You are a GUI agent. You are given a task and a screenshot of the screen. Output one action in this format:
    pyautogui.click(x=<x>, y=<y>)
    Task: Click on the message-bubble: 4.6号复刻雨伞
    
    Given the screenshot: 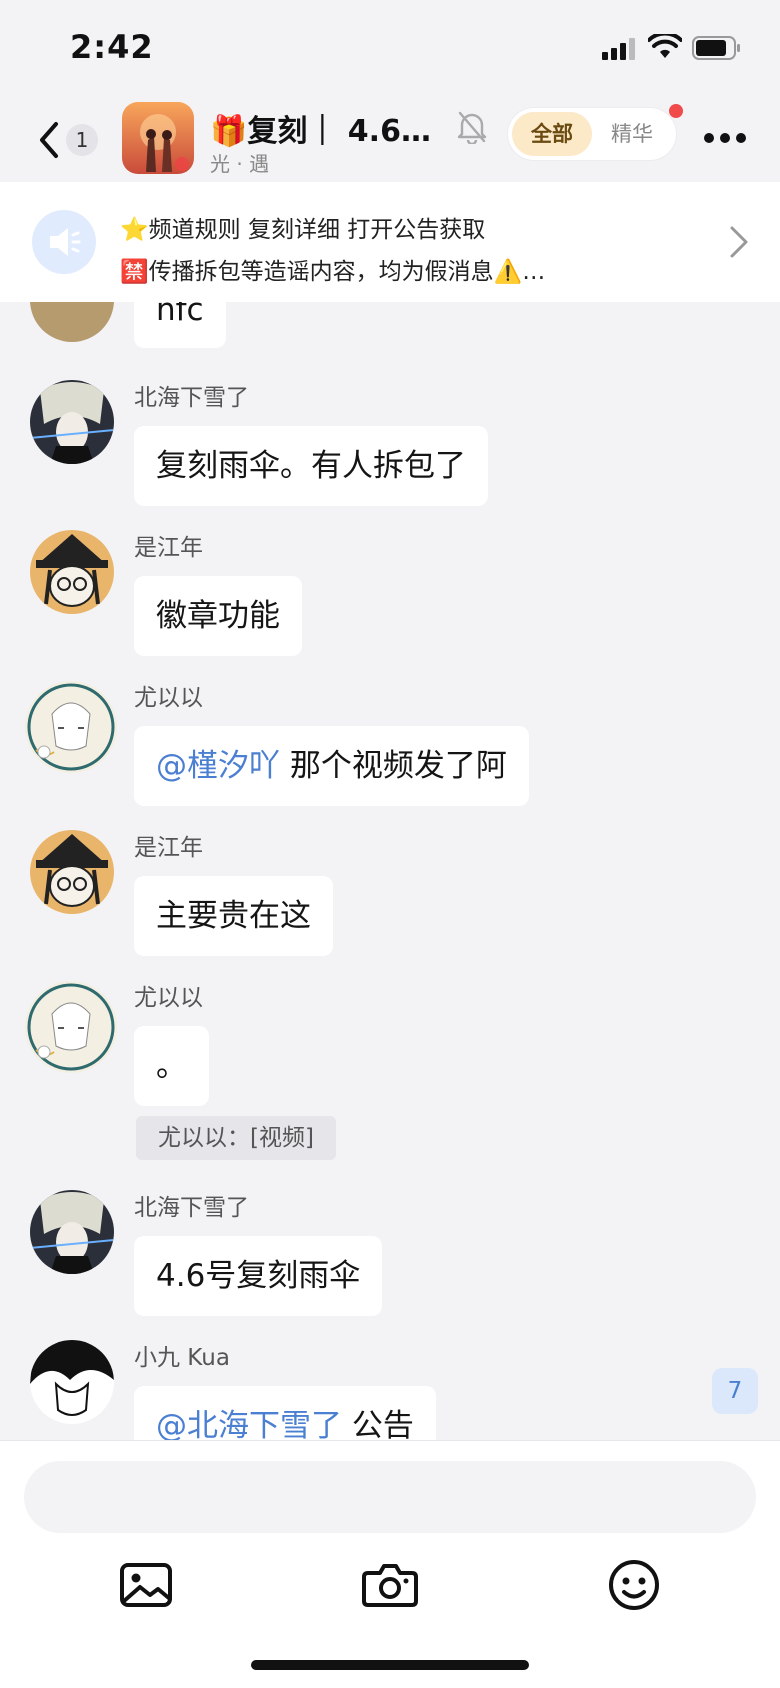 What is the action you would take?
    pyautogui.click(x=258, y=1276)
    